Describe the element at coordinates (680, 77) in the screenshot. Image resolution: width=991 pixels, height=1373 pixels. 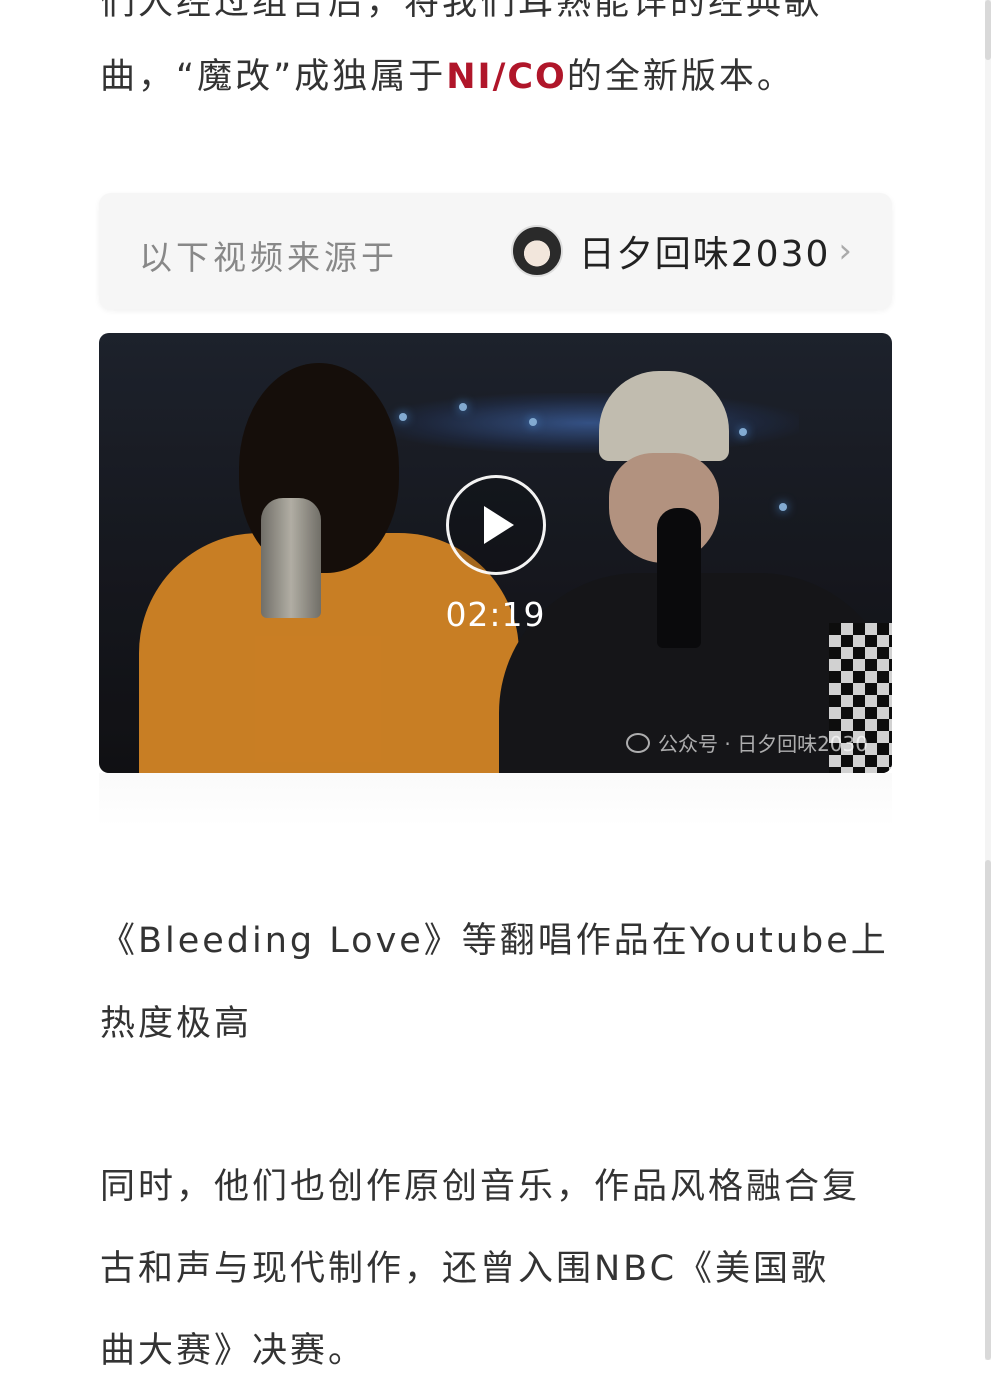
I see `text-segment: 的全新版本。` at that location.